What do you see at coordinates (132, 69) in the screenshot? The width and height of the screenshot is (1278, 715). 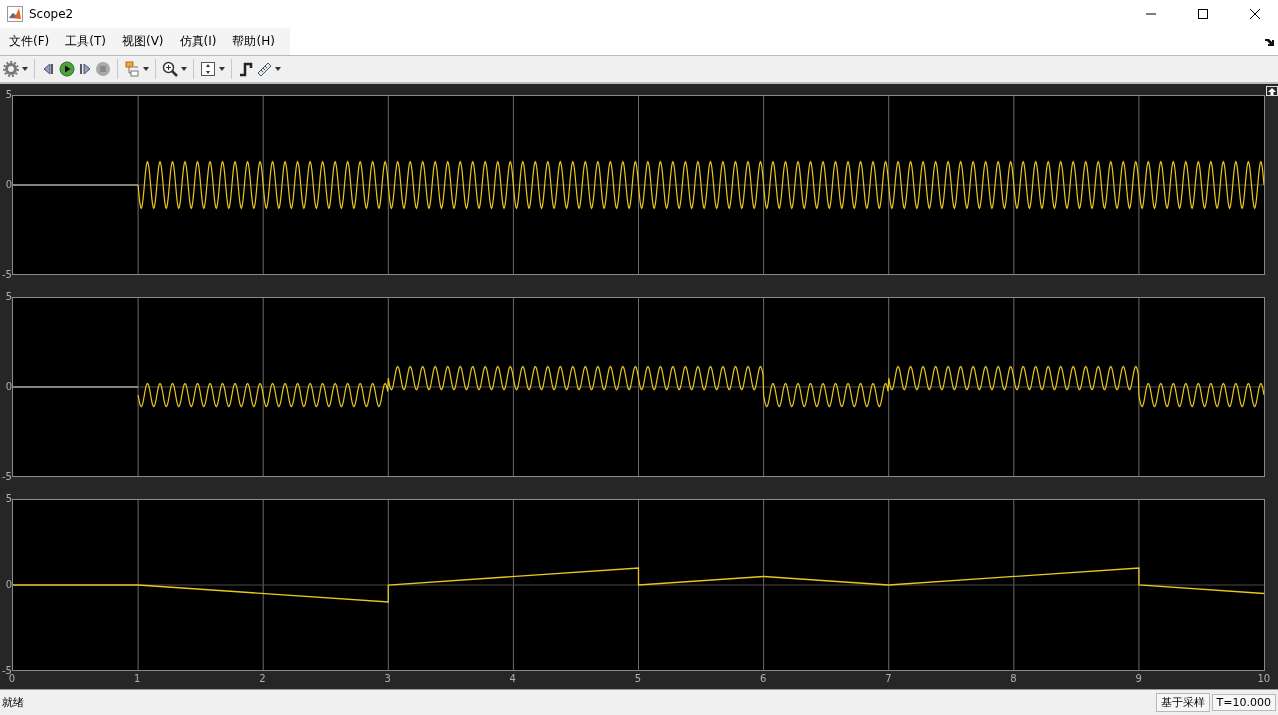 I see `block-diagram-icon` at bounding box center [132, 69].